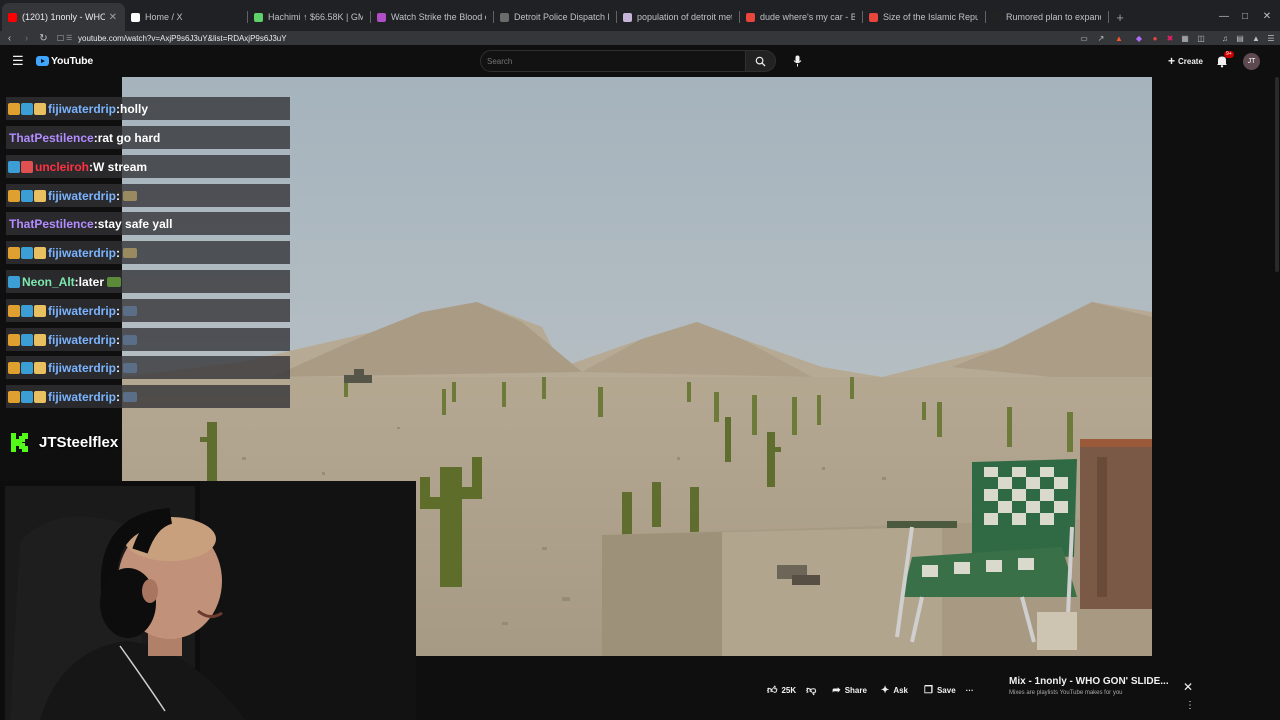 The image size is (1280, 720). I want to click on browser-tab: Home / X, so click(186, 17).